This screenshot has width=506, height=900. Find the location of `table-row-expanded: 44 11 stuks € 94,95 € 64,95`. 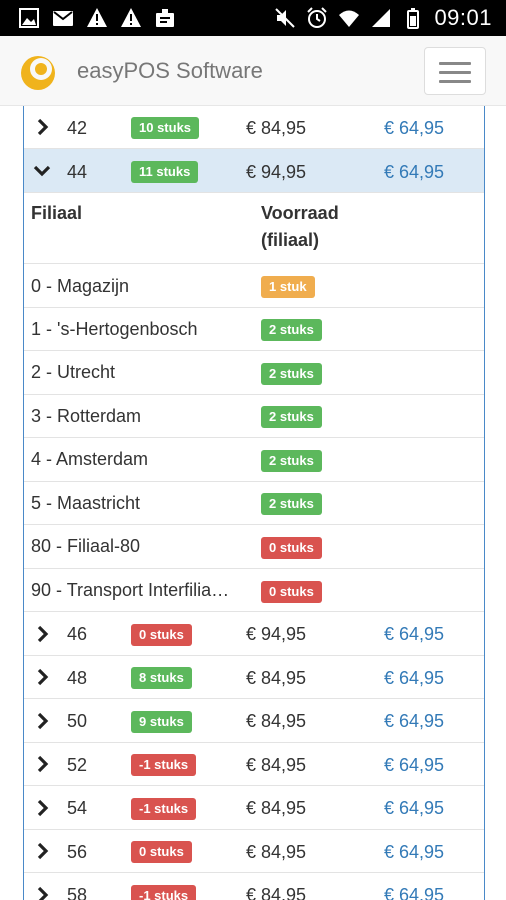

table-row-expanded: 44 11 stuks € 94,95 € 64,95 is located at coordinates (254, 171).